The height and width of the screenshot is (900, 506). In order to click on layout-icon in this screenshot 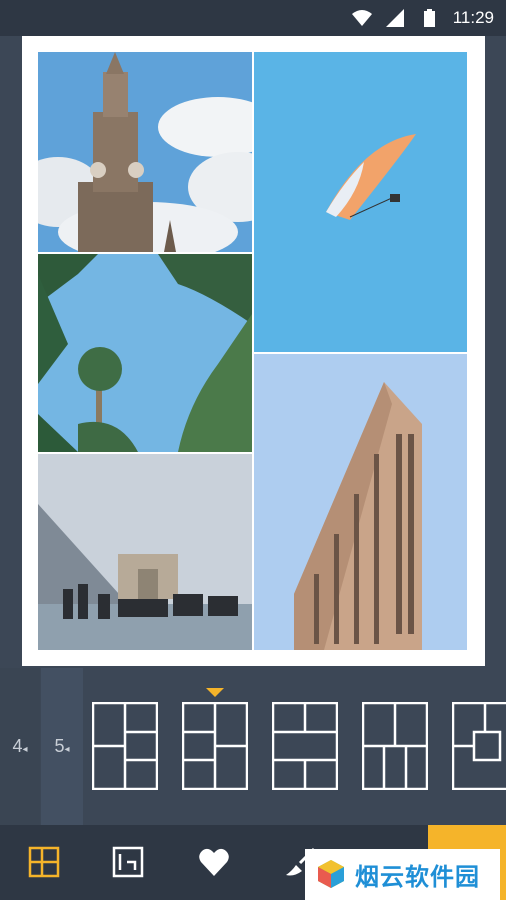, I will do `click(44, 862)`.